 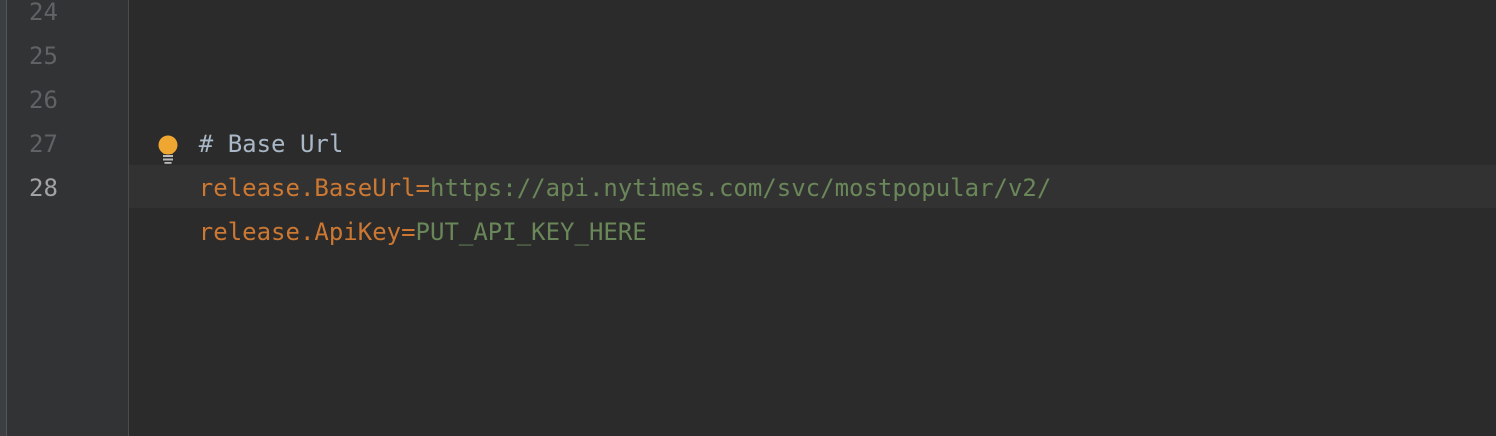 What do you see at coordinates (531, 232) in the screenshot?
I see `property-value: PUT_API_KEY_HERE` at bounding box center [531, 232].